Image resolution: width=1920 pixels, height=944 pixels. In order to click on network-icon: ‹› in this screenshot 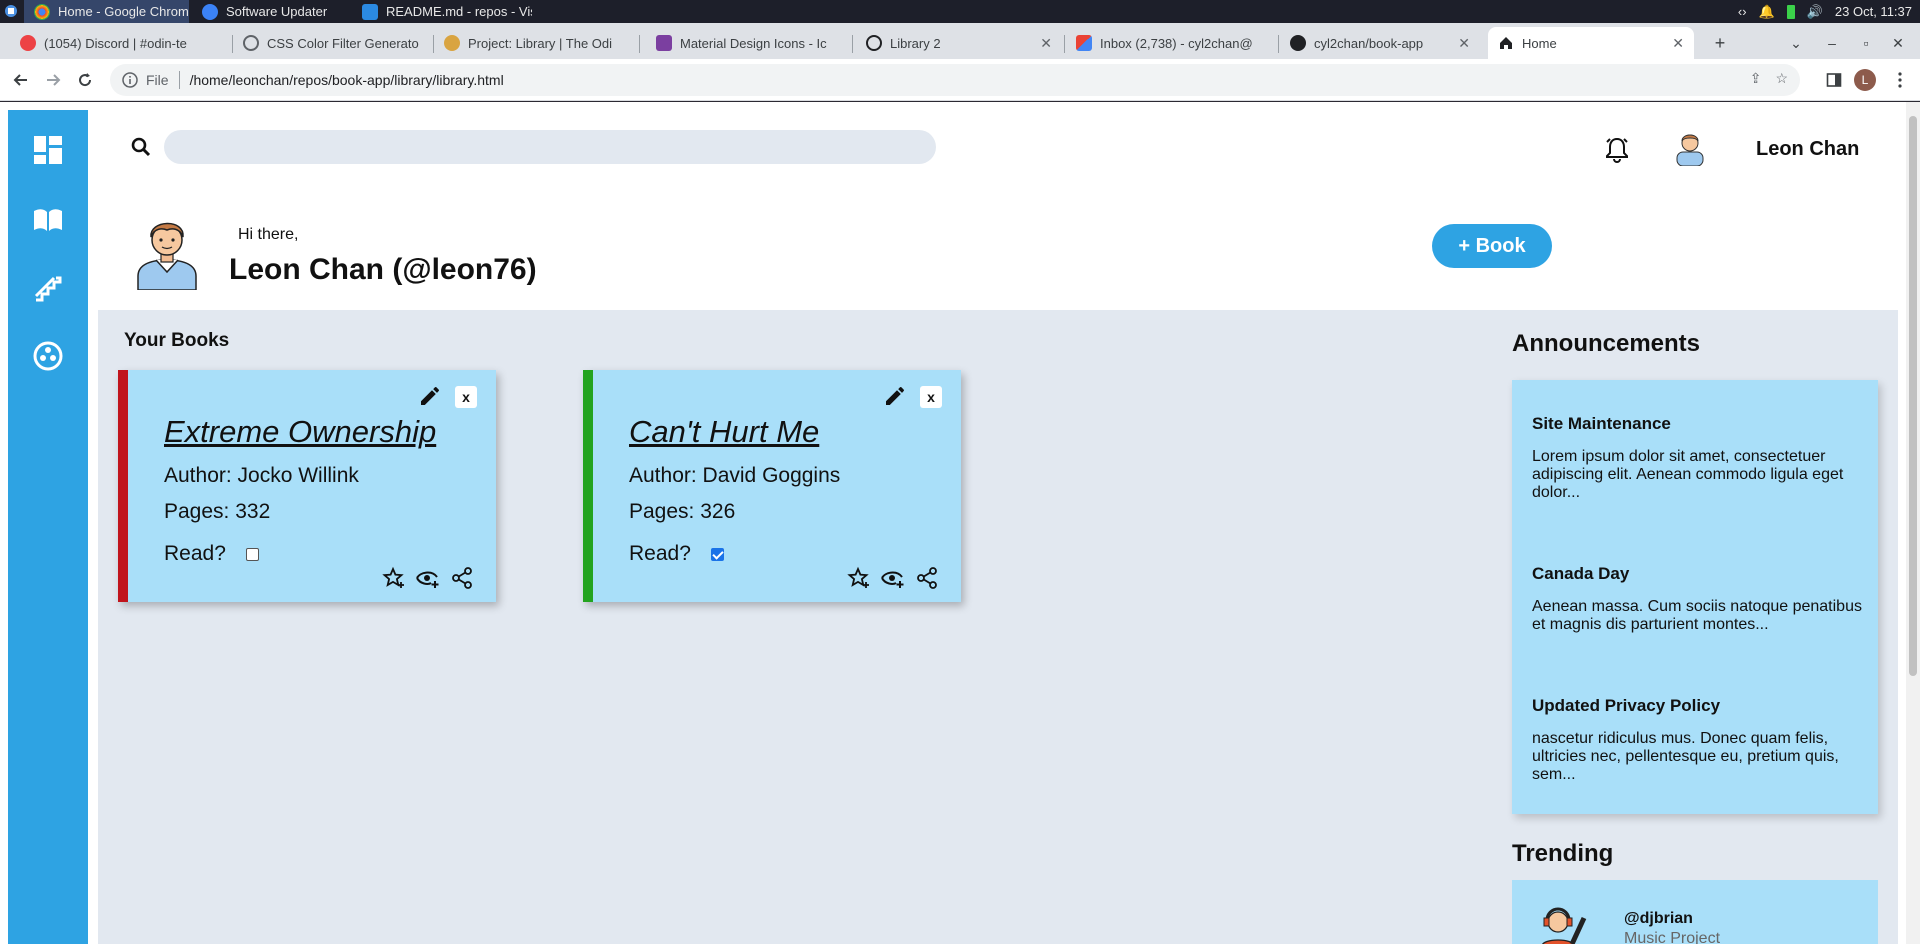, I will do `click(1742, 11)`.